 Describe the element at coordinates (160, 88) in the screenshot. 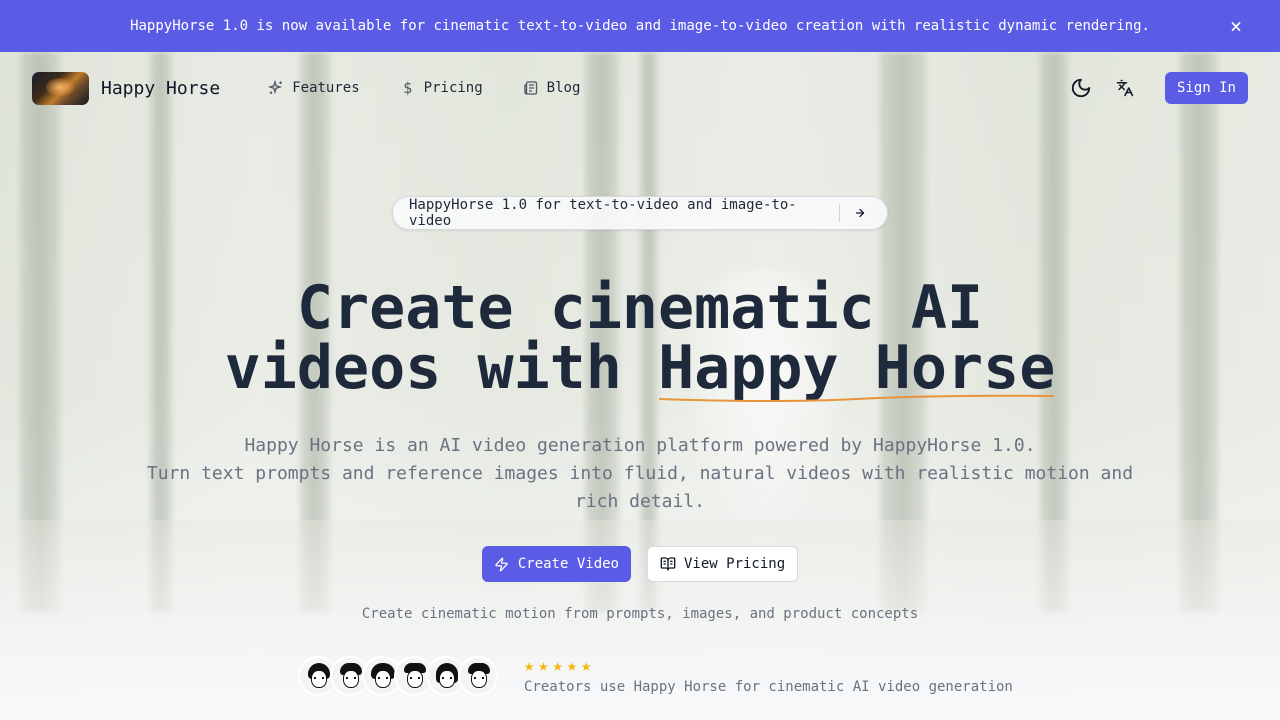

I see `brand-name: Happy Horse` at that location.